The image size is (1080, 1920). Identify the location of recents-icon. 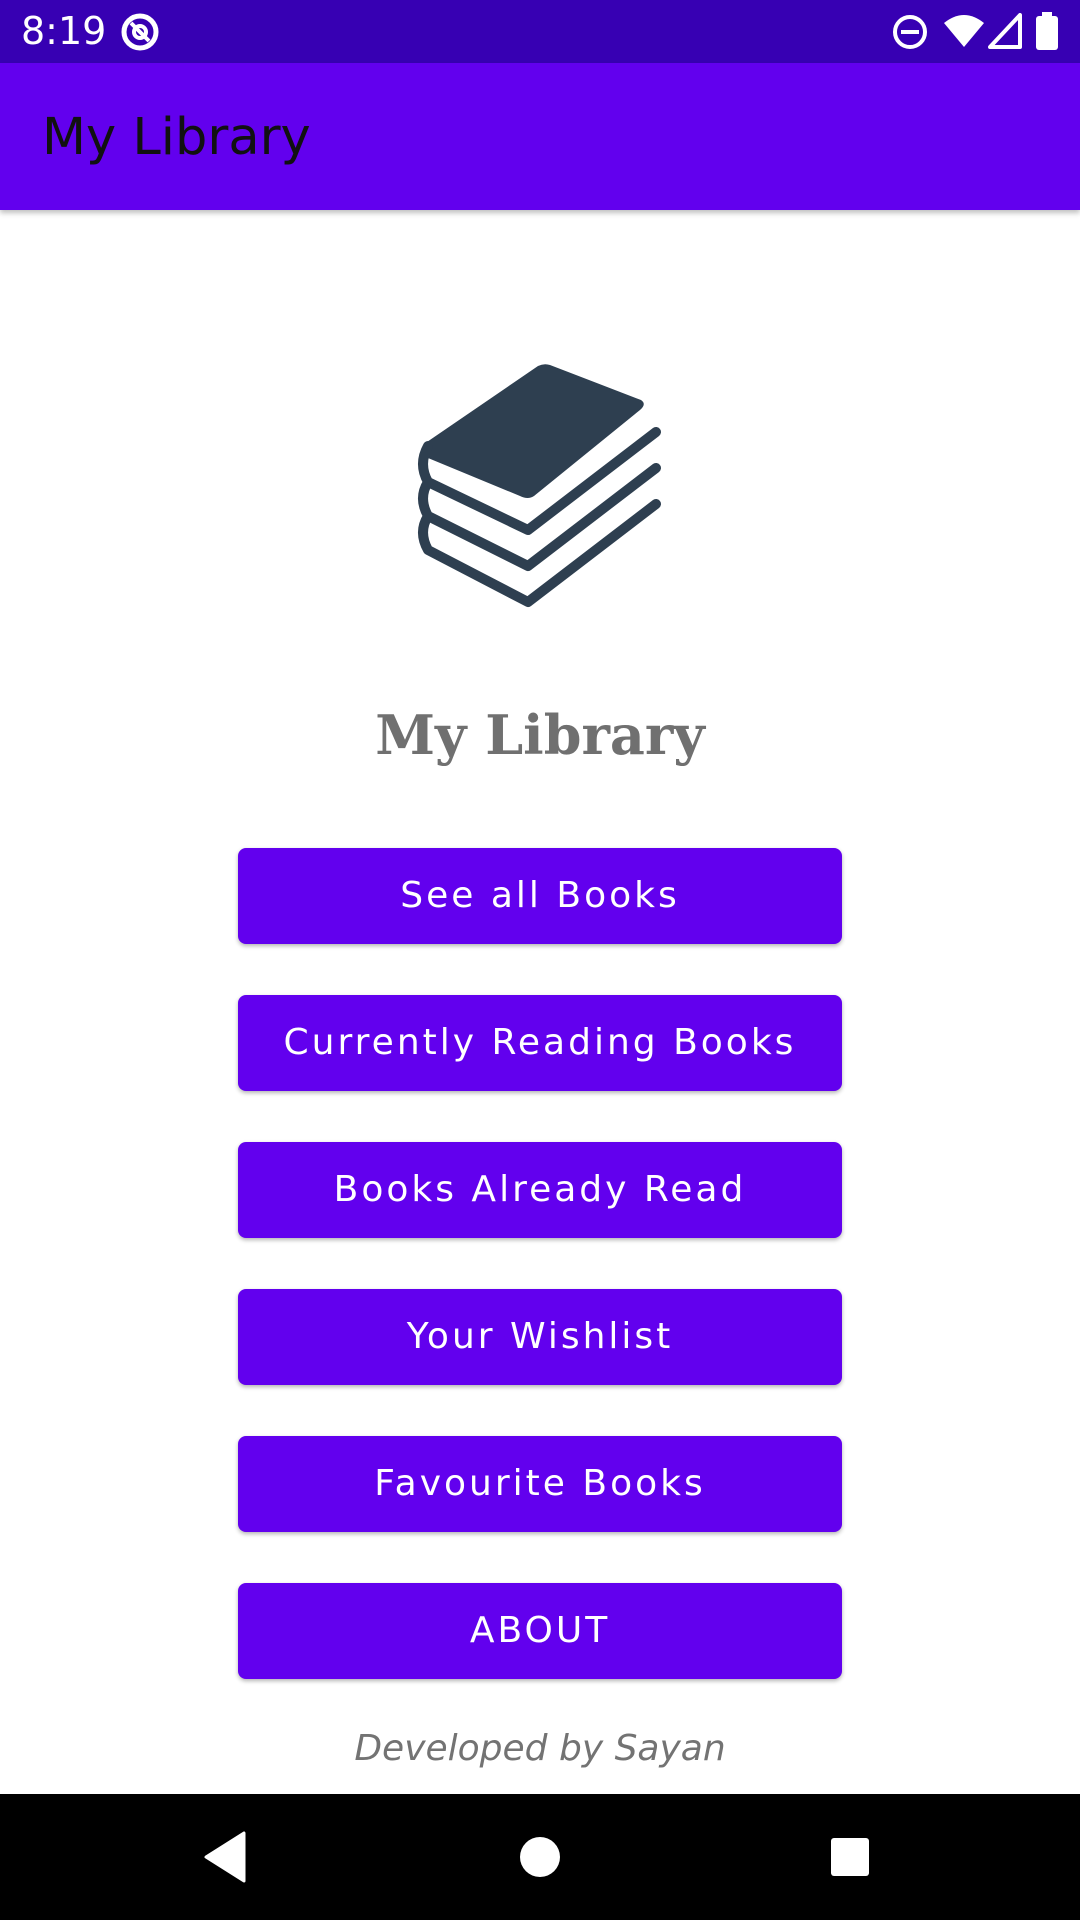
(850, 1857).